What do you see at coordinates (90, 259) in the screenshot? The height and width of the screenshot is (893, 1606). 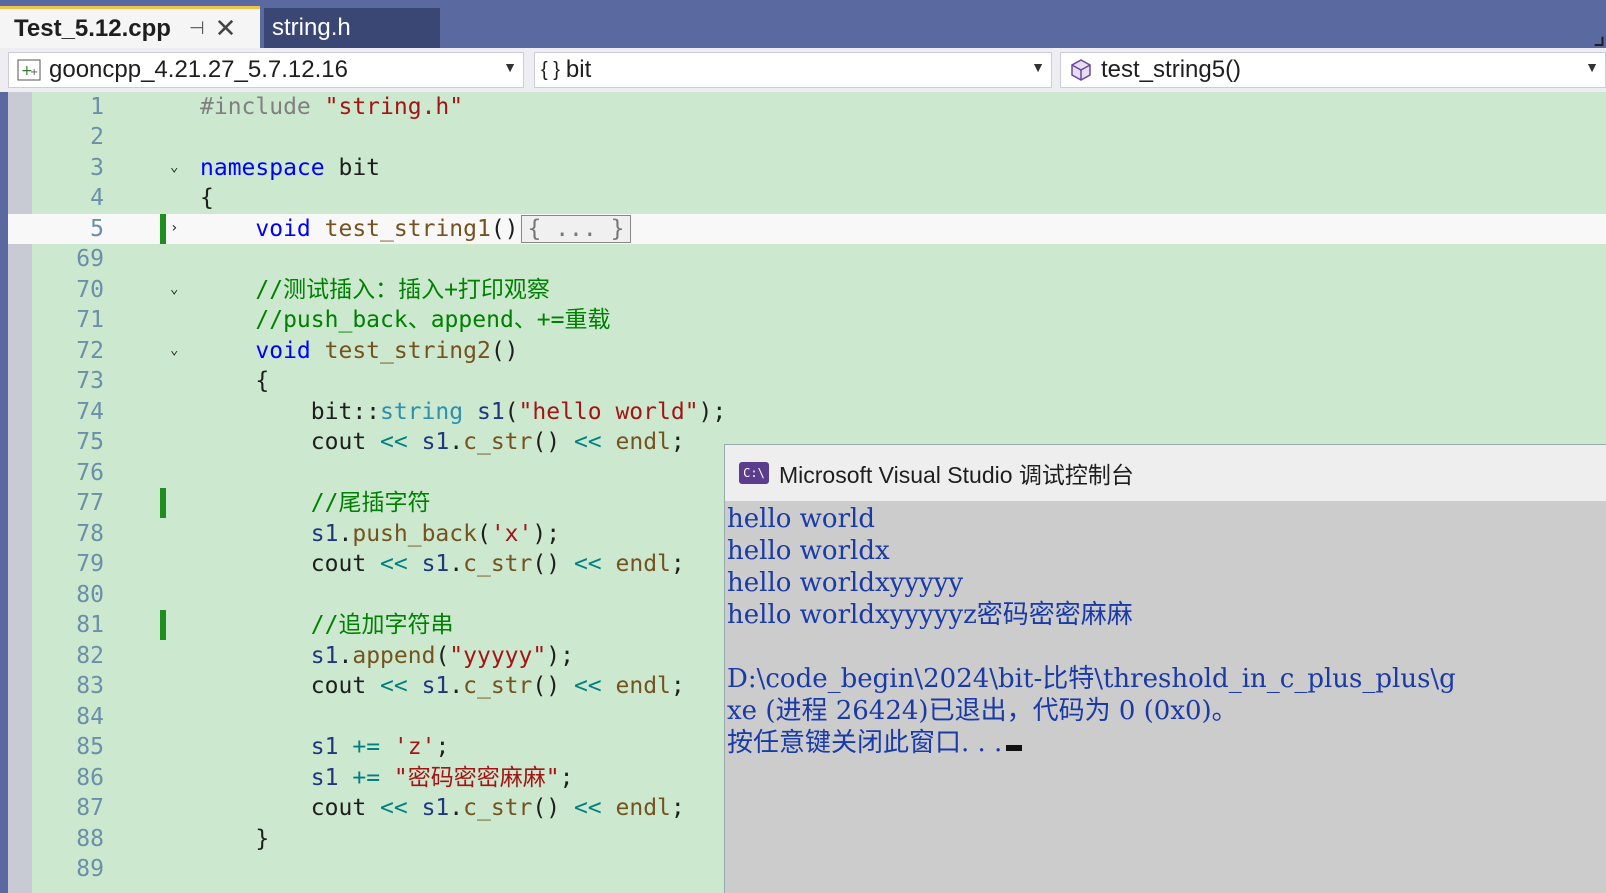 I see `line-number: 69` at bounding box center [90, 259].